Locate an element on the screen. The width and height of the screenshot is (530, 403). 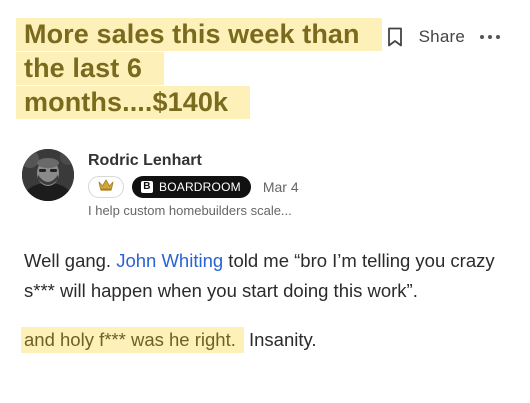
body-text: Insanity. is located at coordinates (280, 339).